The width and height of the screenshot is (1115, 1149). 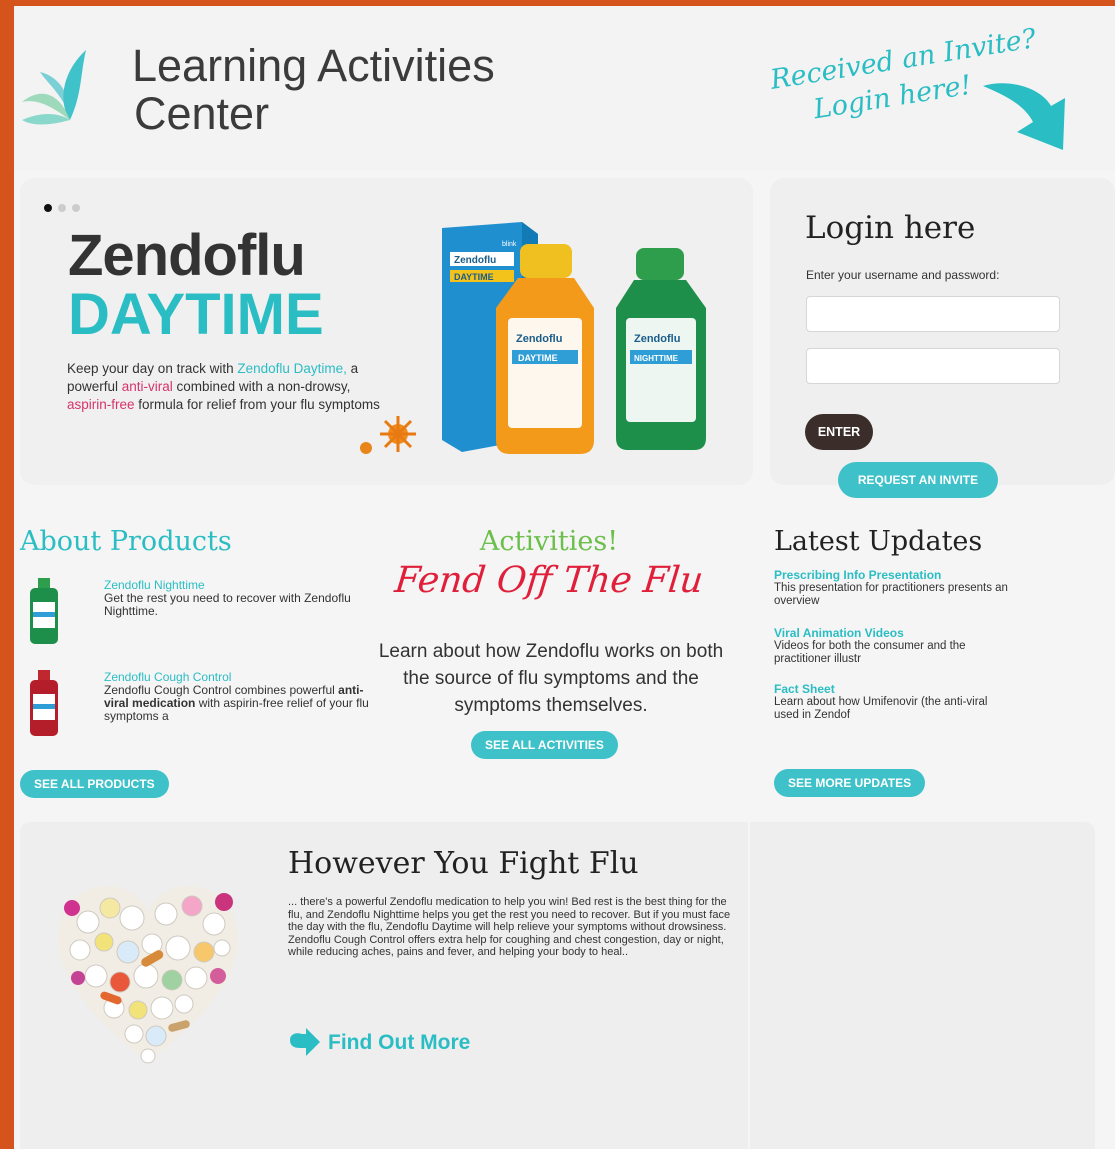 I want to click on request-invite-button: REQUEST AN INVITE, so click(x=918, y=480).